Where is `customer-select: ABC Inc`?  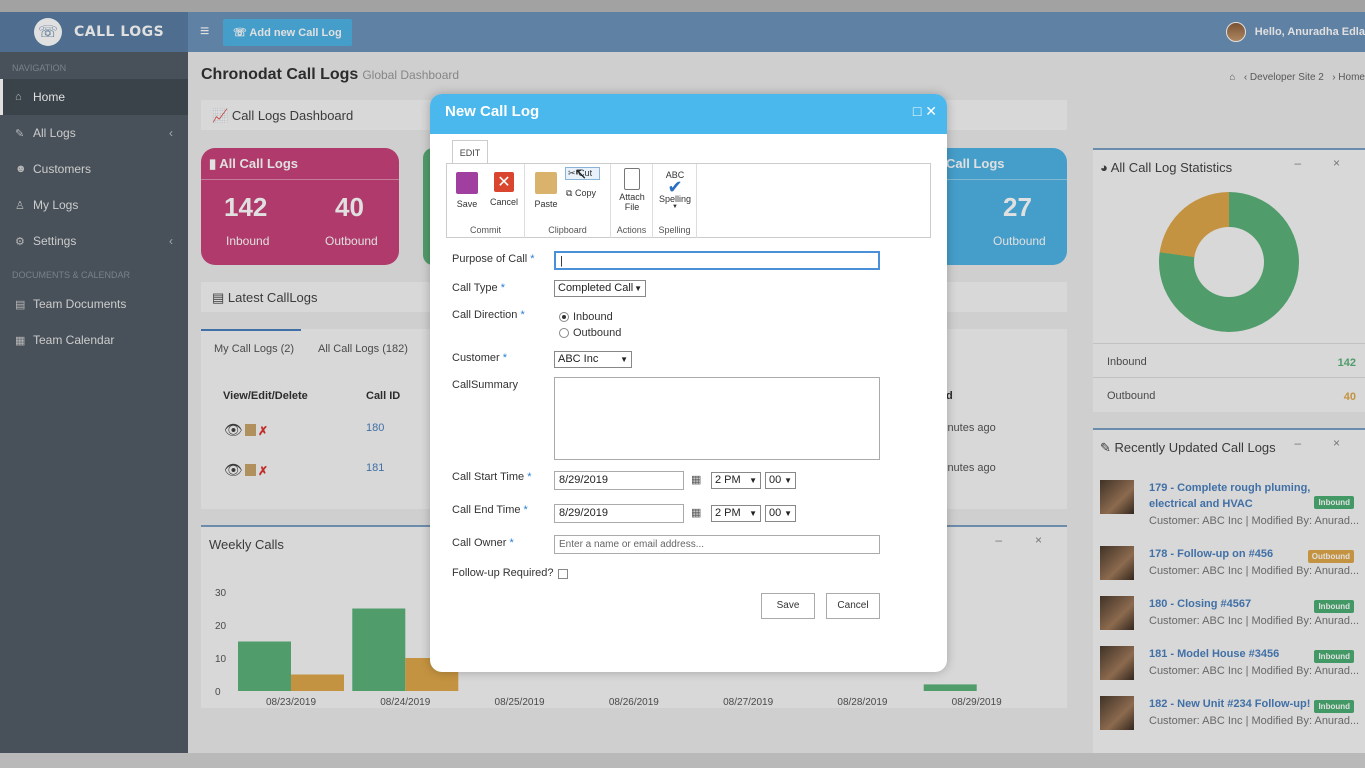
customer-select: ABC Inc is located at coordinates (593, 359).